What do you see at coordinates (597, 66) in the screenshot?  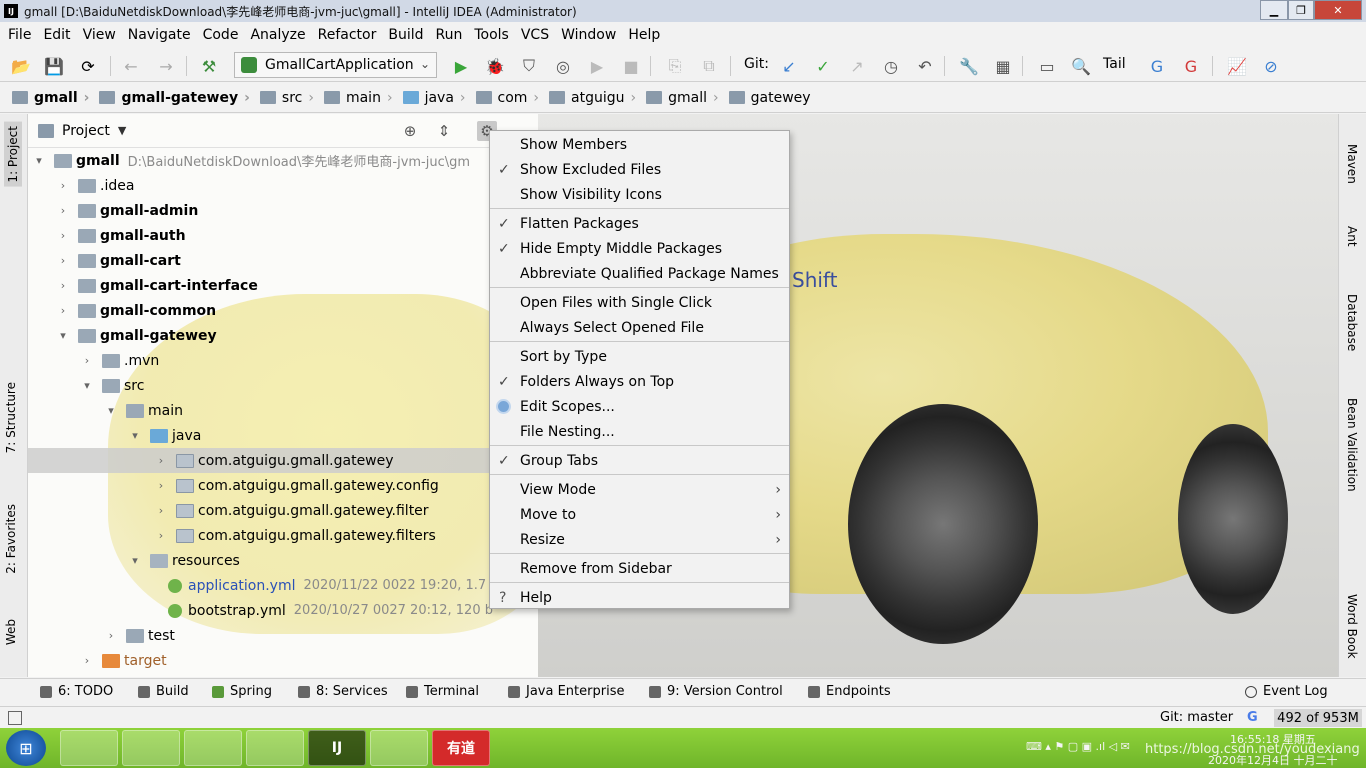 I see `run-disabled-icon: ▶` at bounding box center [597, 66].